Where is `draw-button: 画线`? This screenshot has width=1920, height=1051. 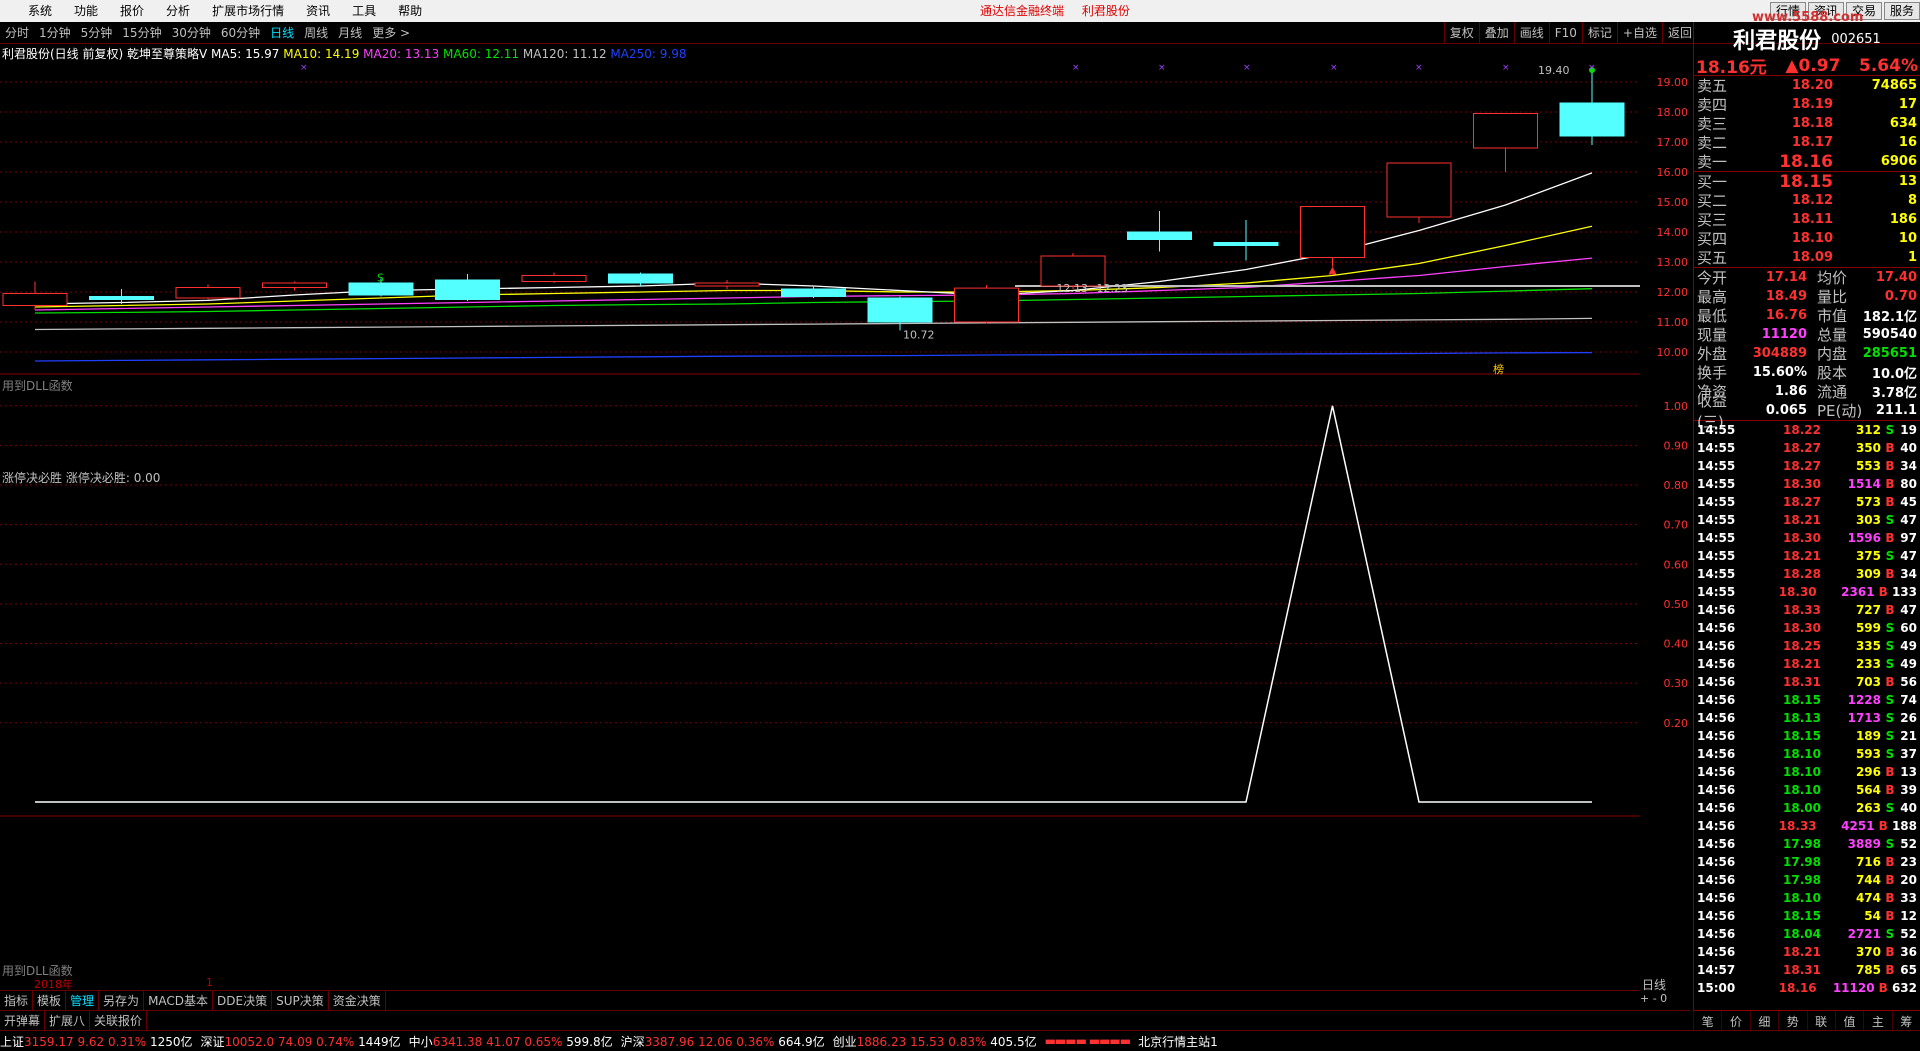
draw-button: 画线 is located at coordinates (1531, 33).